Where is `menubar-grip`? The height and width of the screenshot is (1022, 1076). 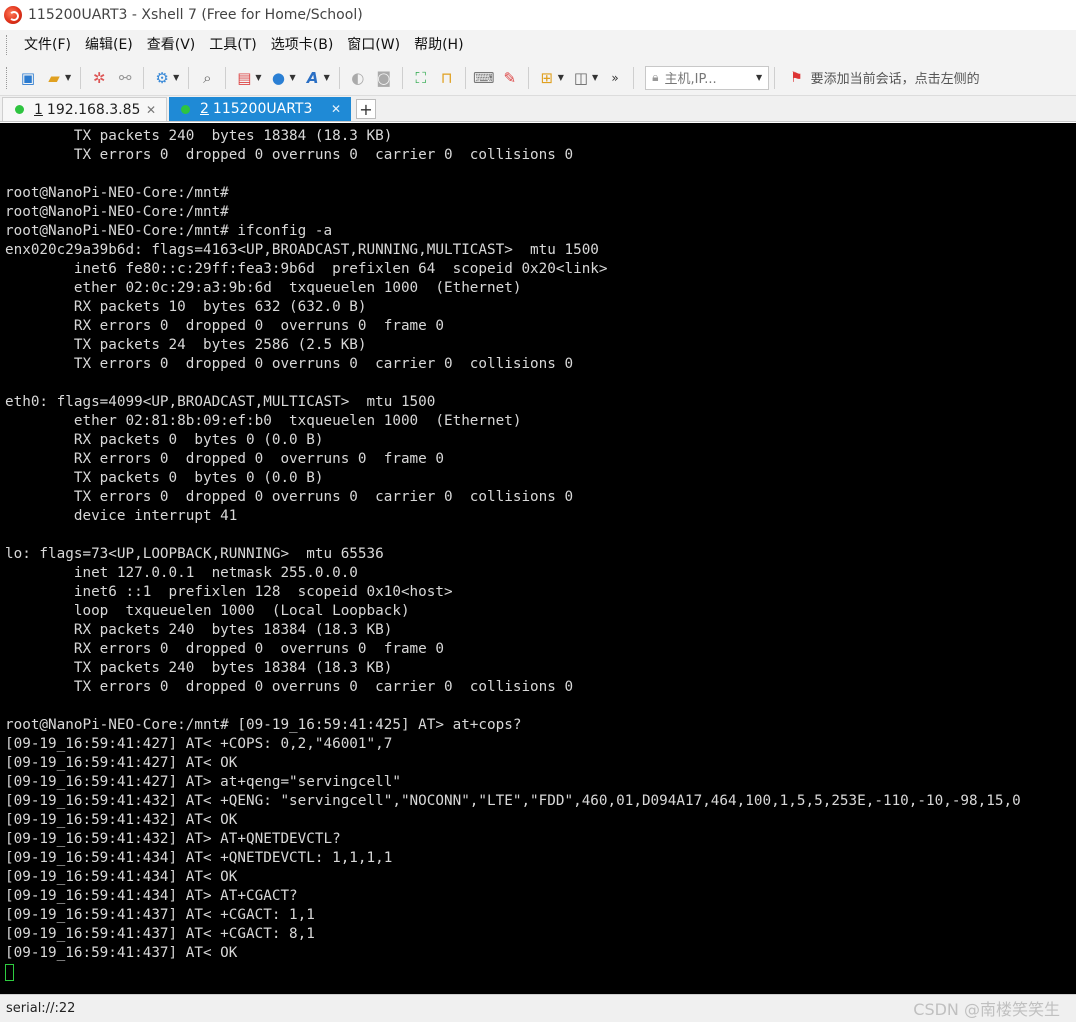 menubar-grip is located at coordinates (7, 45).